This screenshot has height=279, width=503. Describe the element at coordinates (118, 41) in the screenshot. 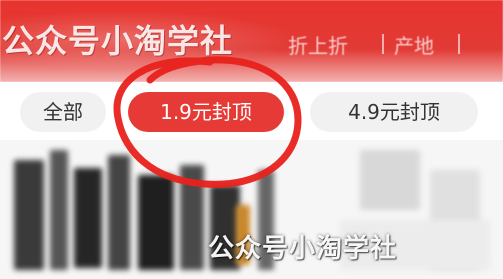

I see `watermark-top: 公众号小淘学社` at that location.